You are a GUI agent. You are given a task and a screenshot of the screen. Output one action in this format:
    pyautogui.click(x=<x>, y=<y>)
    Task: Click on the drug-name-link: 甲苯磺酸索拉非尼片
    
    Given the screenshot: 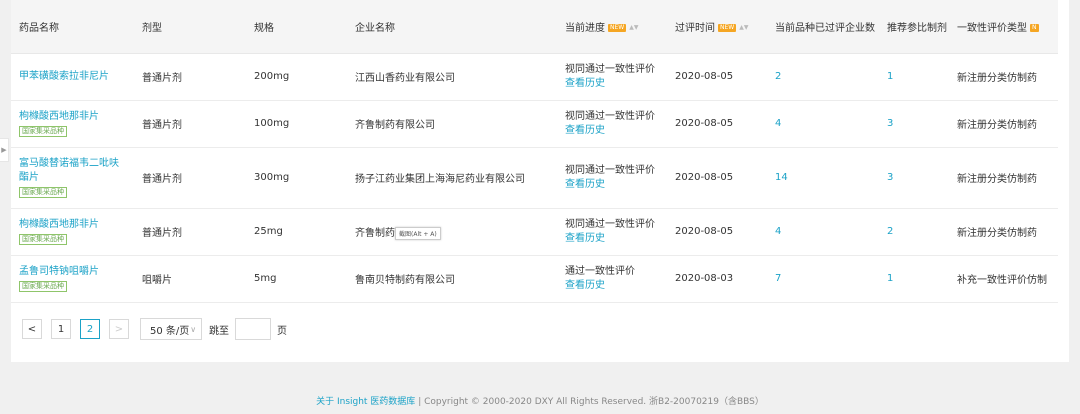 What is the action you would take?
    pyautogui.click(x=73, y=77)
    